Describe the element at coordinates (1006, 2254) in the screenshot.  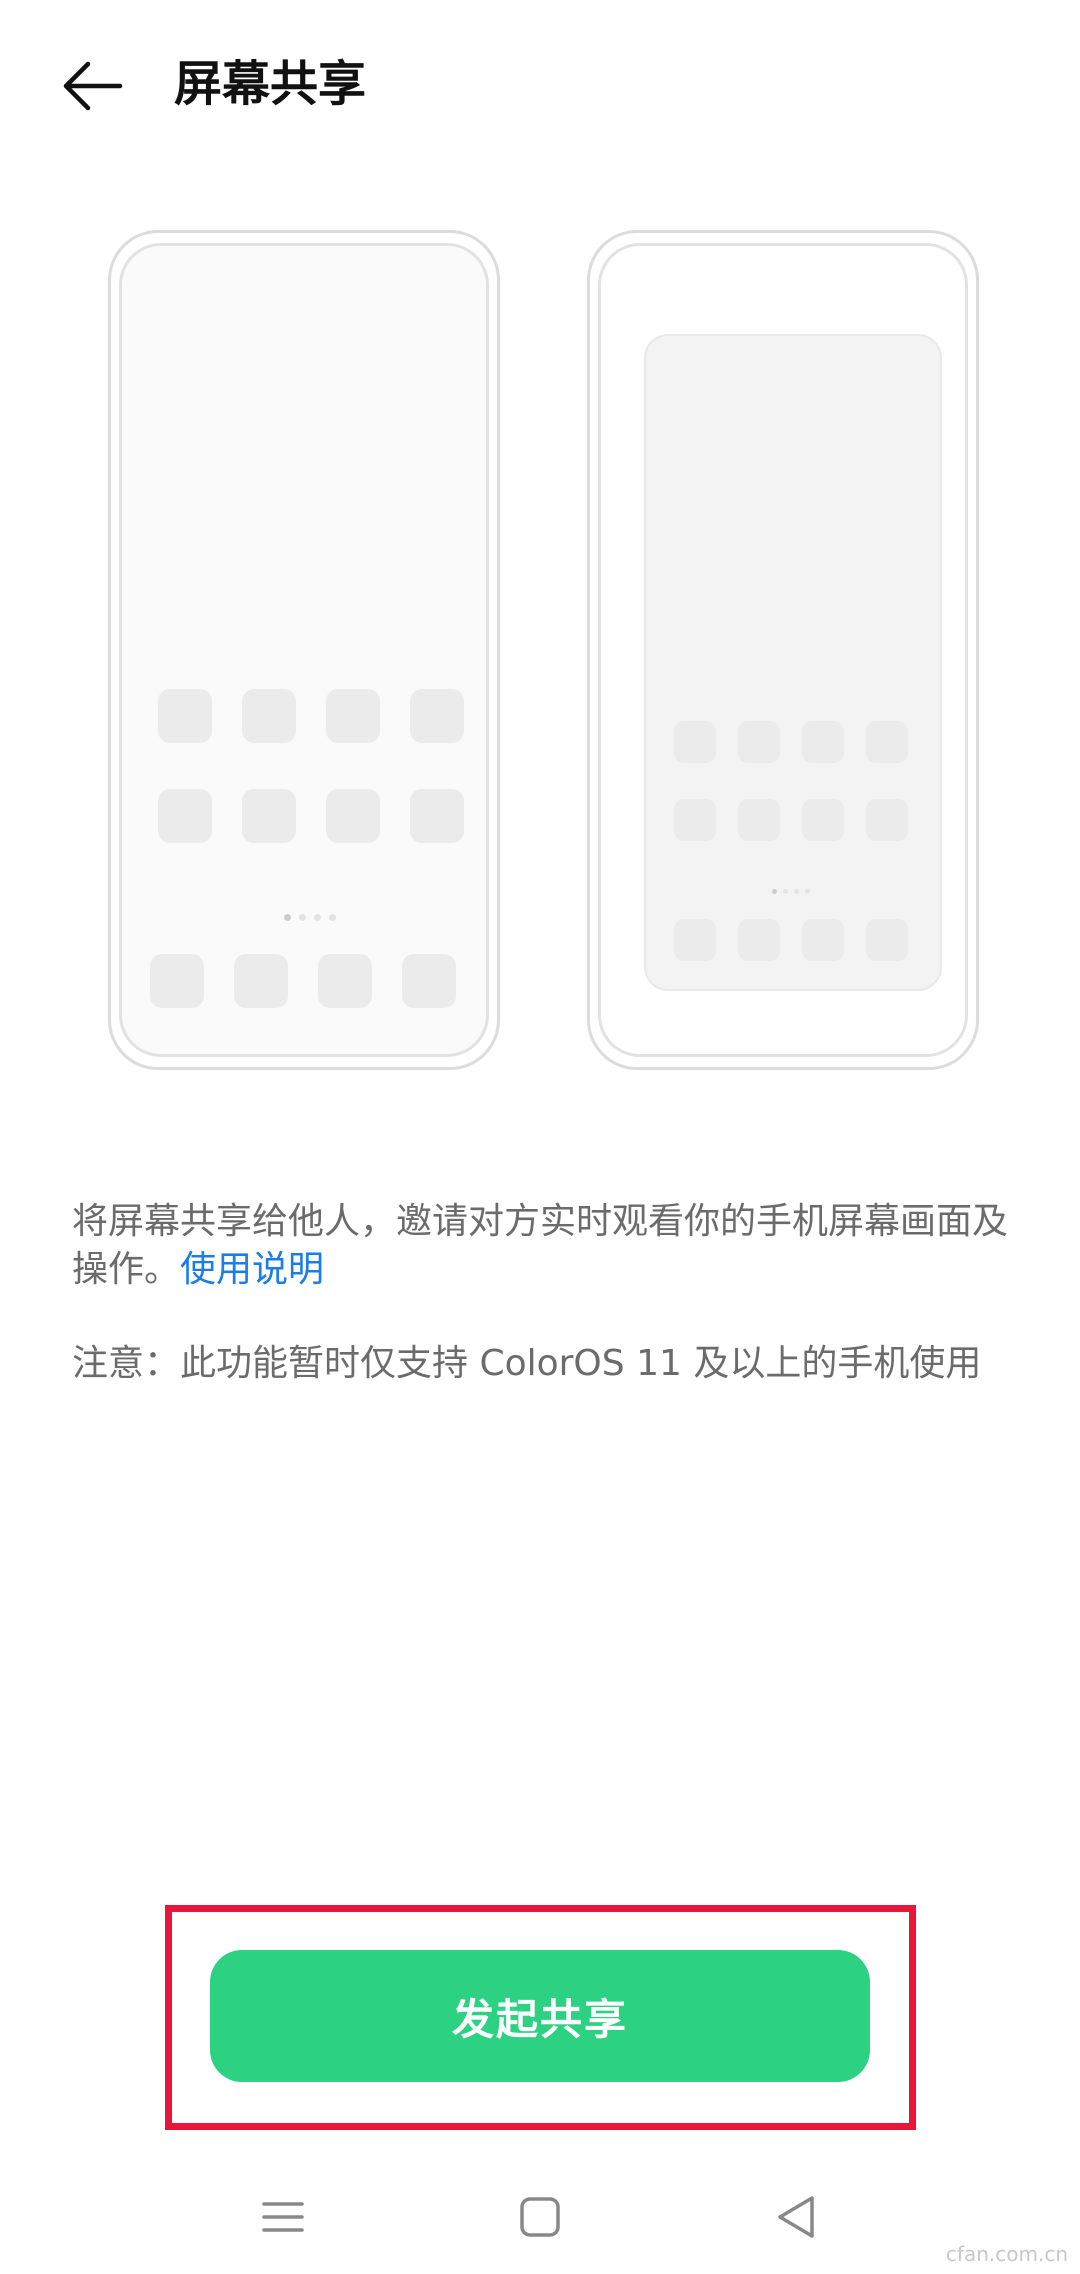
I see `watermark: cfan.com.cn` at that location.